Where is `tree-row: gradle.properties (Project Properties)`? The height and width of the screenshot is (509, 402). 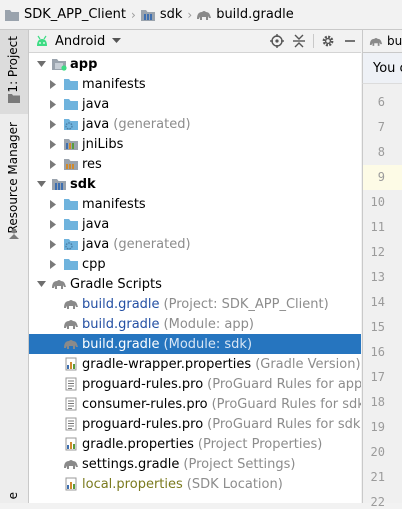 tree-row: gradle.properties (Project Properties) is located at coordinates (195, 444).